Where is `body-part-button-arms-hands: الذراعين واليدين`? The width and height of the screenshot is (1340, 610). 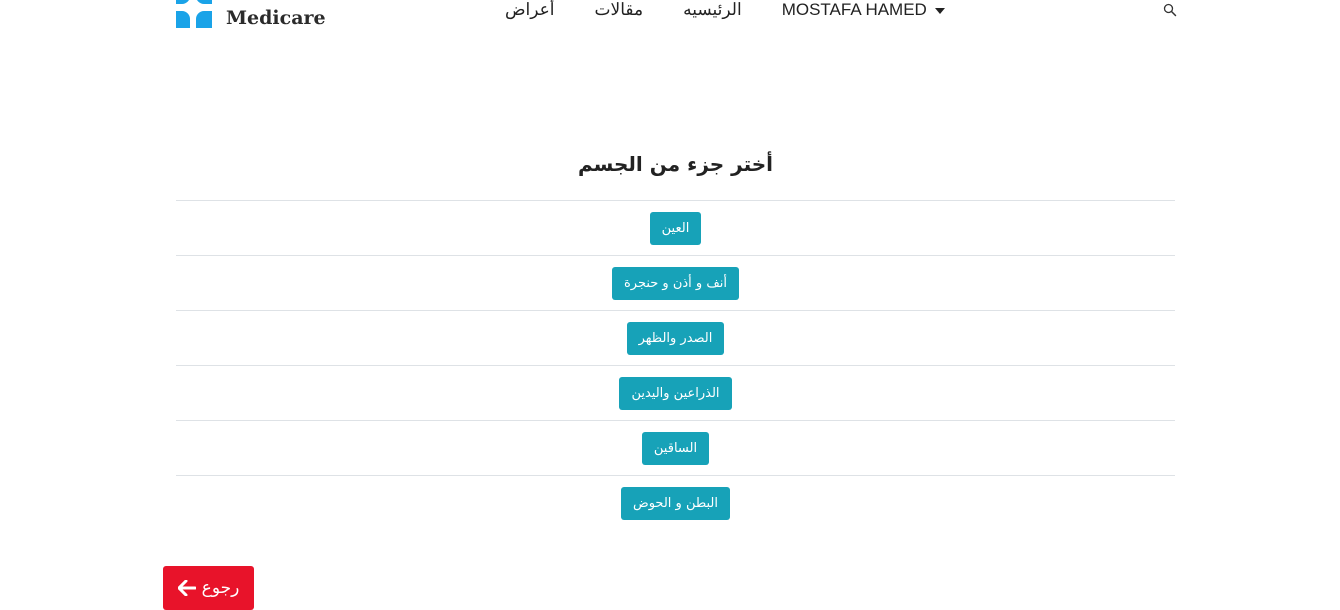
body-part-button-arms-hands: الذراعين واليدين is located at coordinates (675, 393).